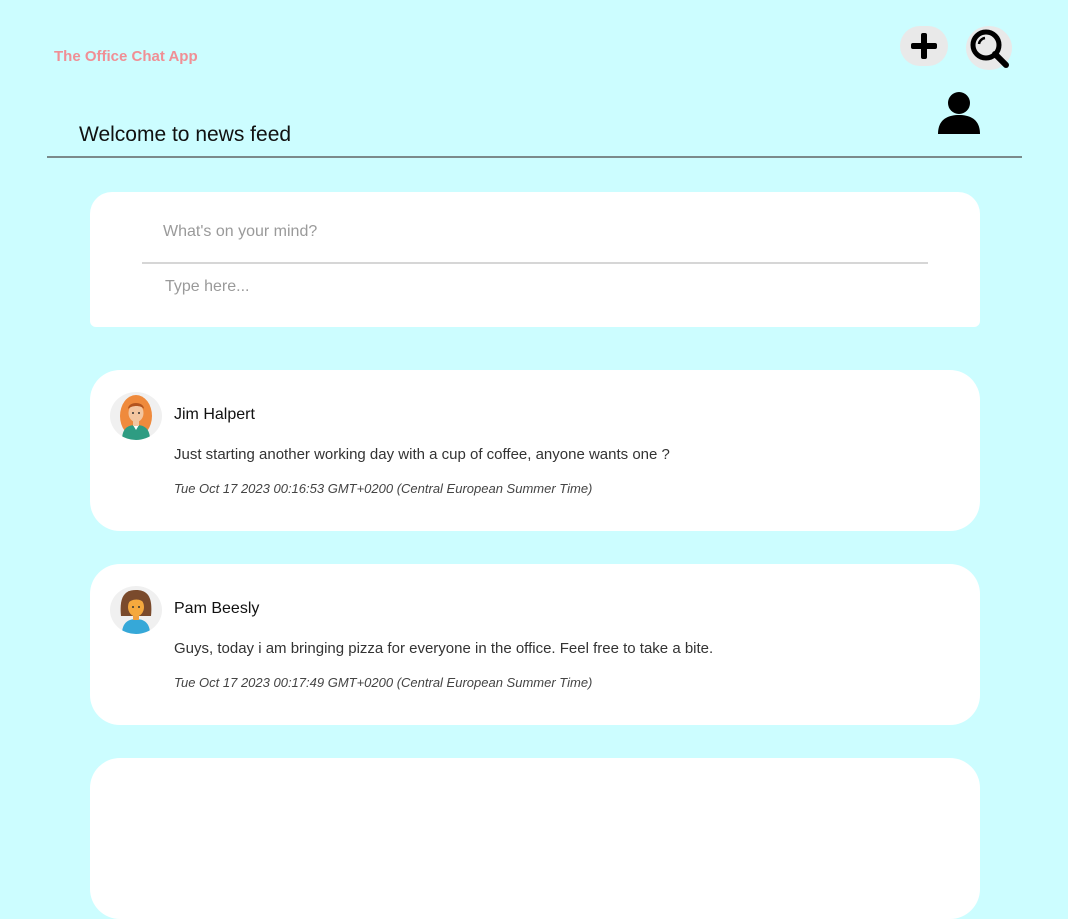 This screenshot has width=1068, height=919. I want to click on header-divider, so click(534, 157).